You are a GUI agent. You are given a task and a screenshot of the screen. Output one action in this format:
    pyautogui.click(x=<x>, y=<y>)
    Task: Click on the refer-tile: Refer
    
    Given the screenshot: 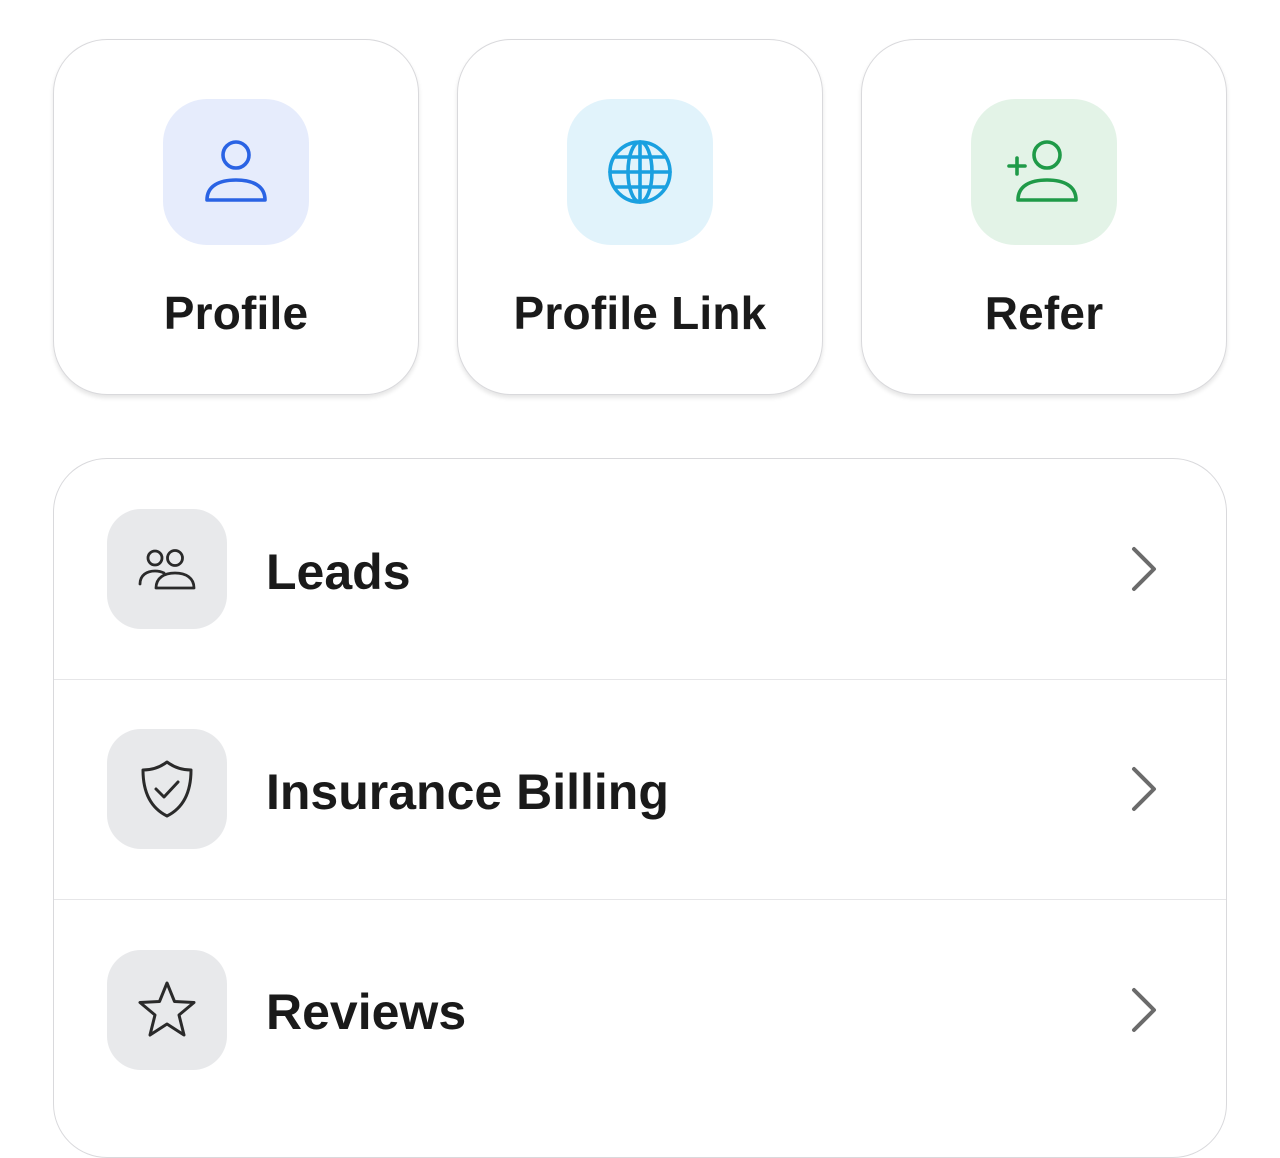 What is the action you would take?
    pyautogui.click(x=1044, y=217)
    